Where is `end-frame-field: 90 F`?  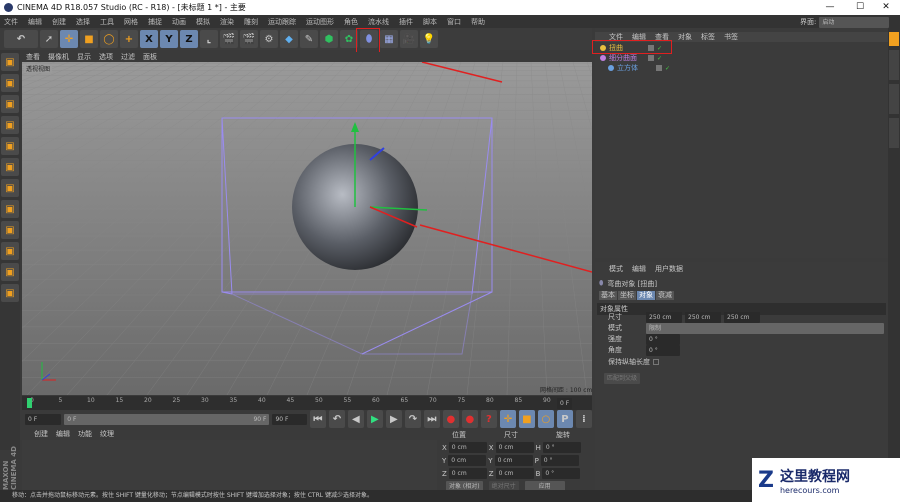 end-frame-field: 90 F is located at coordinates (289, 419).